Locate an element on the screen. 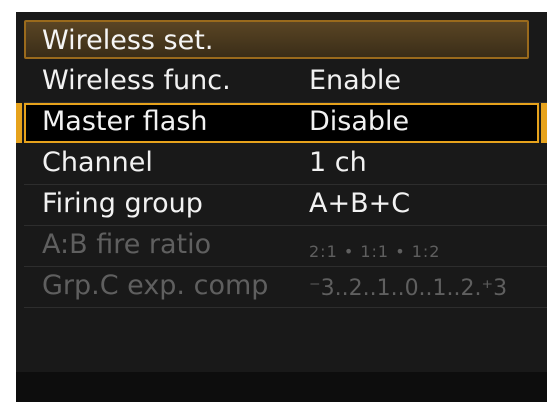  menu-row-wireless-func: Wireless func. Enable is located at coordinates (285, 82).